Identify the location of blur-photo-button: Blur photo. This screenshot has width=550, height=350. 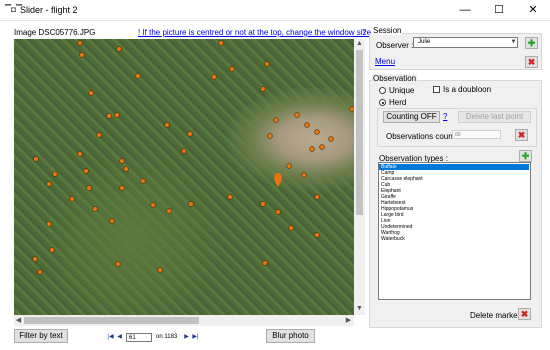
(290, 336).